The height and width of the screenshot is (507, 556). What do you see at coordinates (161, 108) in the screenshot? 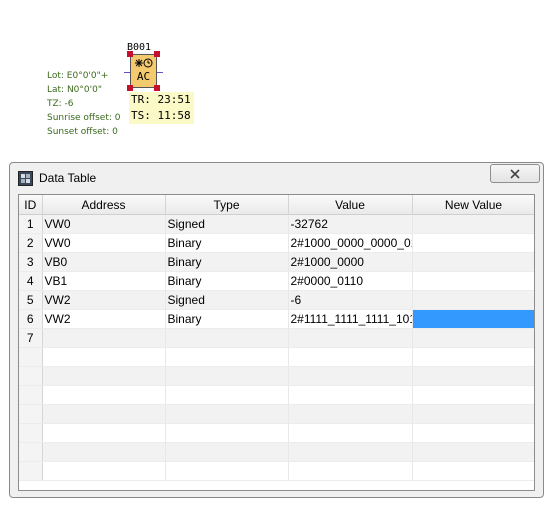
I see `sun-times-readout: TR: 23:51 TS: 11:58` at bounding box center [161, 108].